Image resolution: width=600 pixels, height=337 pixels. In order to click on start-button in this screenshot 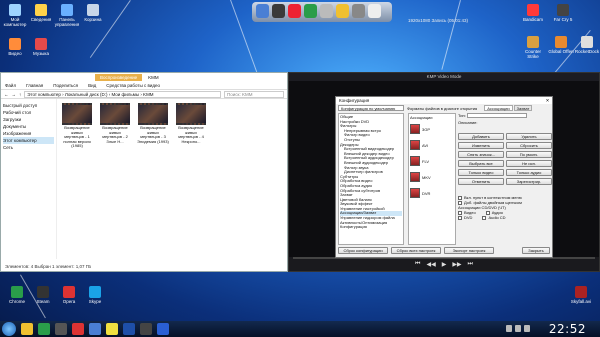, I will do `click(9, 329)`.